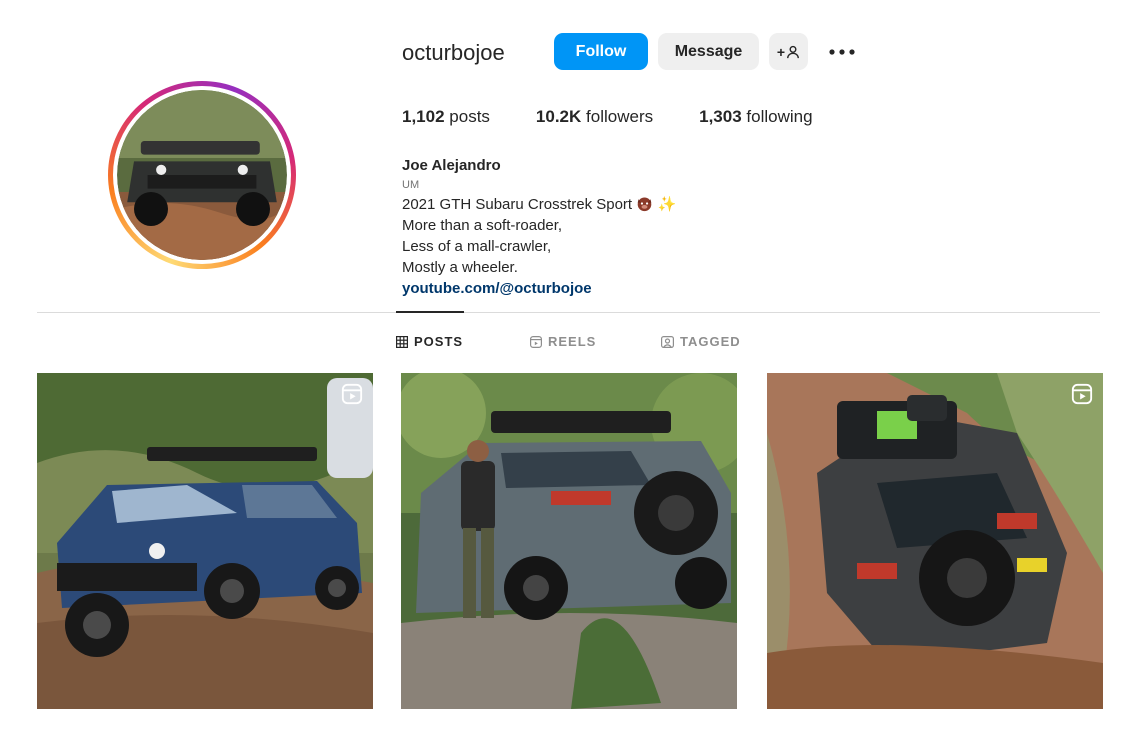  What do you see at coordinates (601, 51) in the screenshot?
I see `follow-button: Follow` at bounding box center [601, 51].